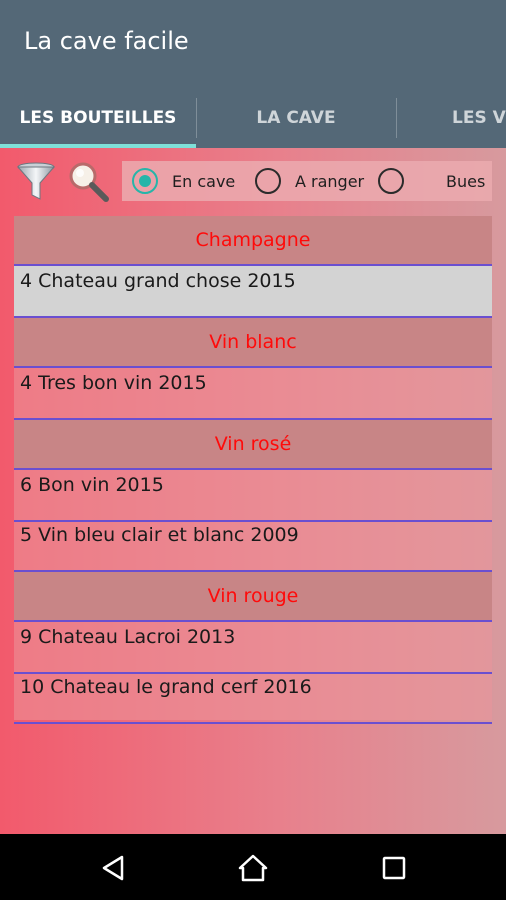 This screenshot has width=506, height=900. Describe the element at coordinates (253, 444) in the screenshot. I see `section-header-vin-rose: Vin rosé` at that location.